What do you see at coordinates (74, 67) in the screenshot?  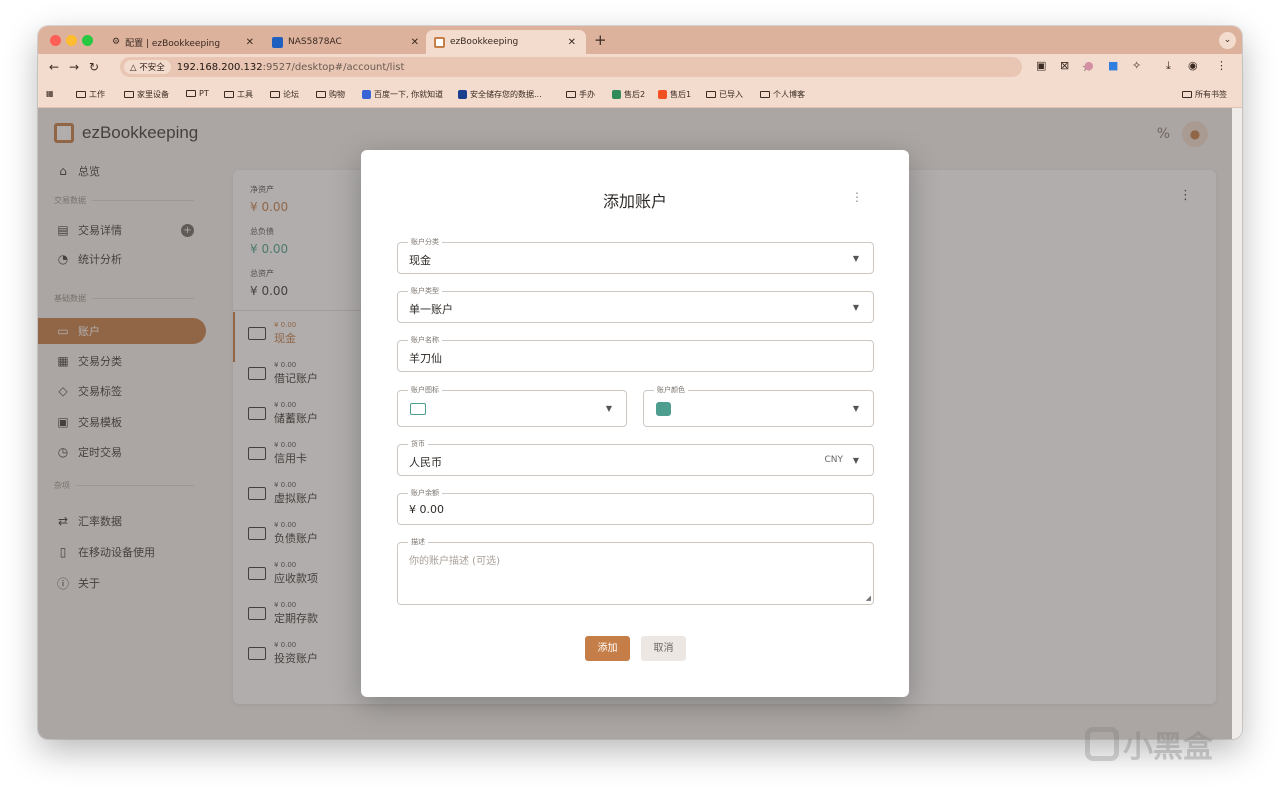 I see `forward-icon: →` at bounding box center [74, 67].